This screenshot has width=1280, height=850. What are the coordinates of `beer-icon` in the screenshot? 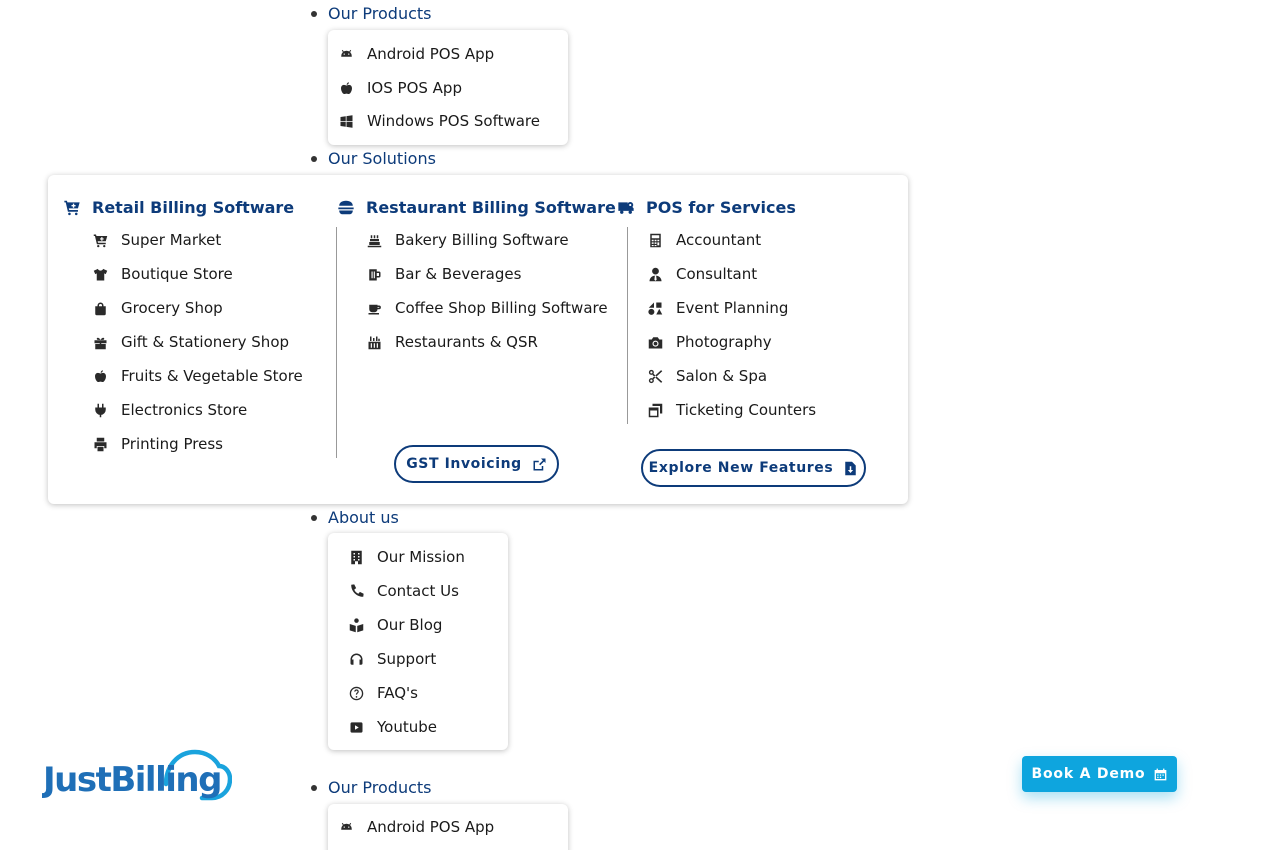 It's located at (374, 274).